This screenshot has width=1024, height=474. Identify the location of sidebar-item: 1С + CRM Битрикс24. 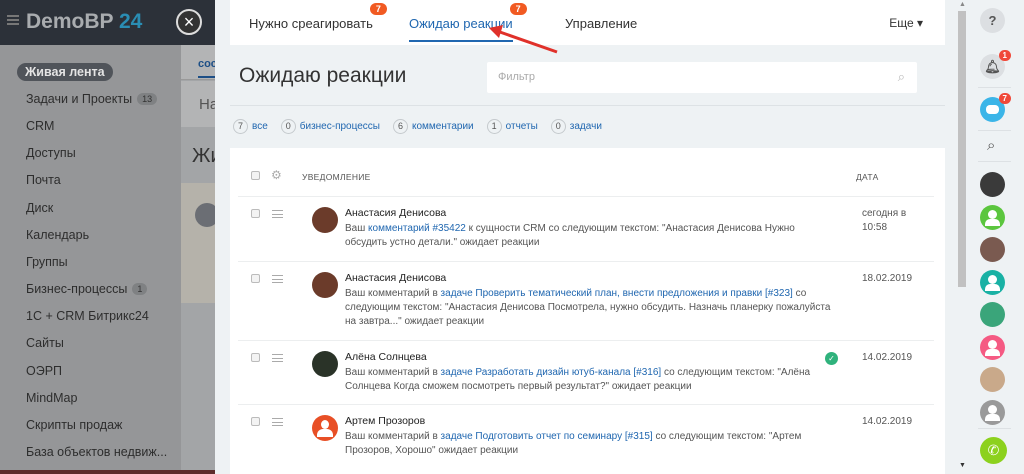
(90, 316).